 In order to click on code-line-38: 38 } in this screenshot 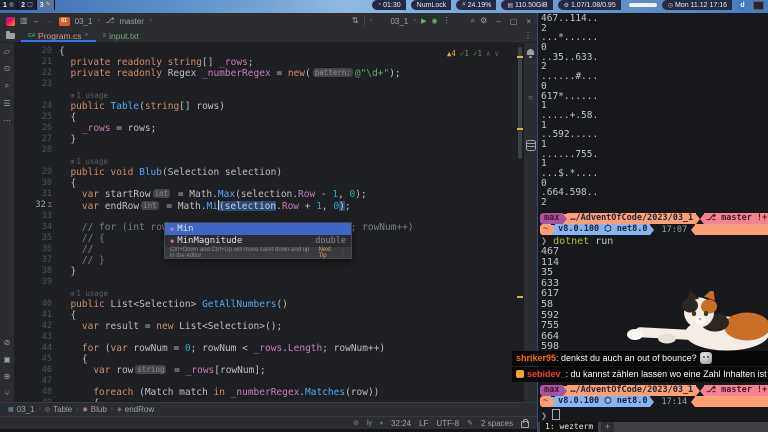, I will do `click(269, 271)`.